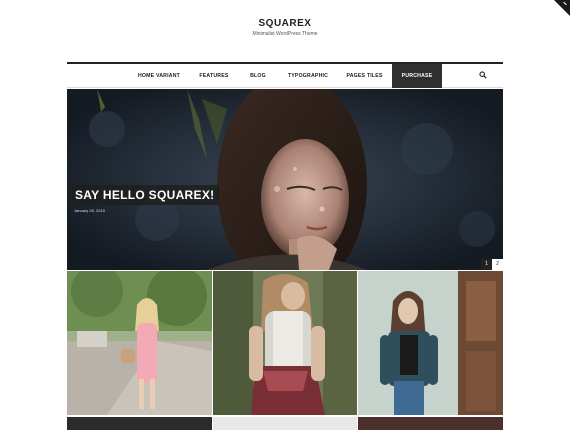 Image resolution: width=570 pixels, height=430 pixels. What do you see at coordinates (308, 76) in the screenshot?
I see `nav-item-typographic: TYPOGRAPHIC` at bounding box center [308, 76].